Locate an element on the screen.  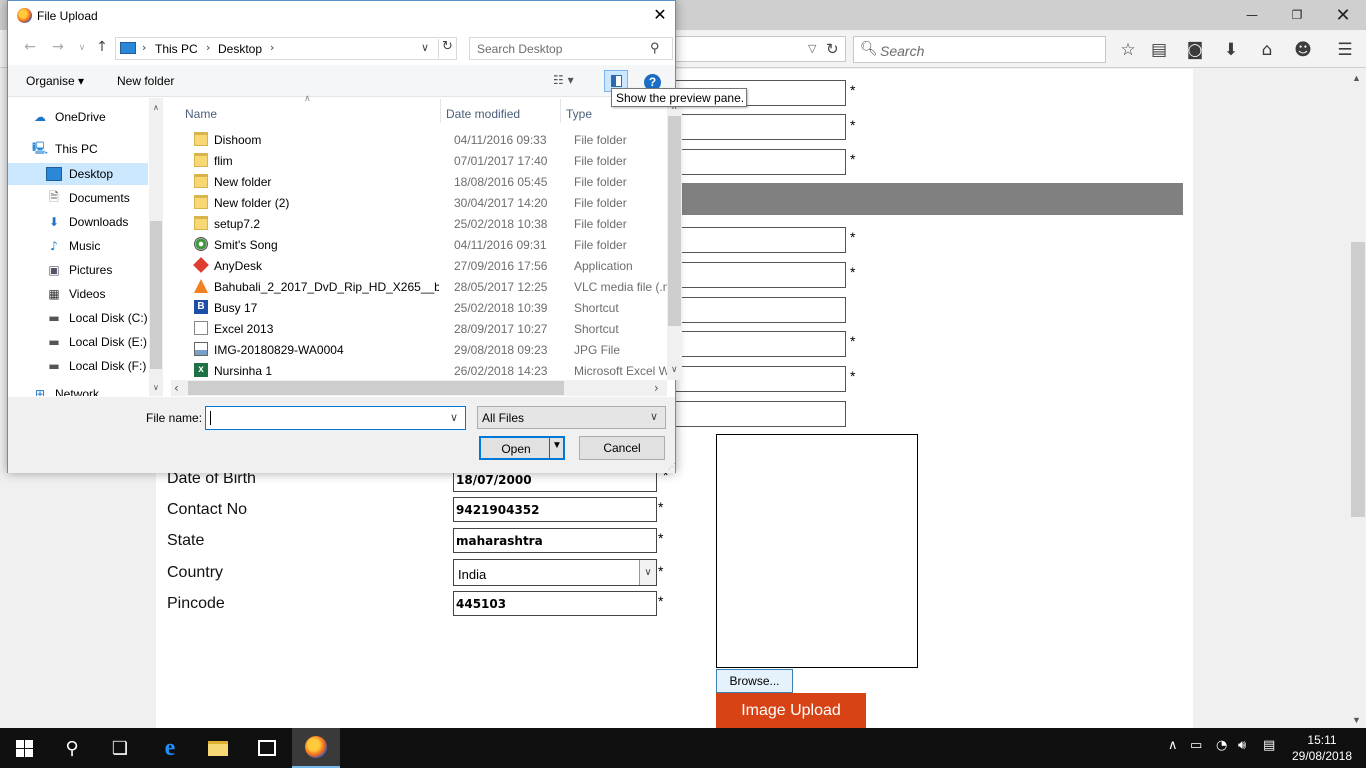
firefox-taskbar-icon is located at coordinates (316, 748).